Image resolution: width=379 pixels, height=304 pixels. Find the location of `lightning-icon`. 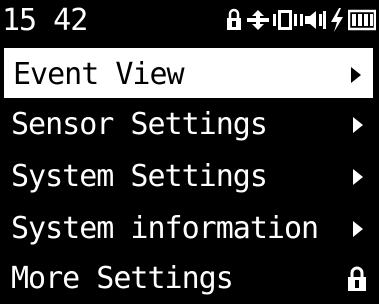

lightning-icon is located at coordinates (337, 20).